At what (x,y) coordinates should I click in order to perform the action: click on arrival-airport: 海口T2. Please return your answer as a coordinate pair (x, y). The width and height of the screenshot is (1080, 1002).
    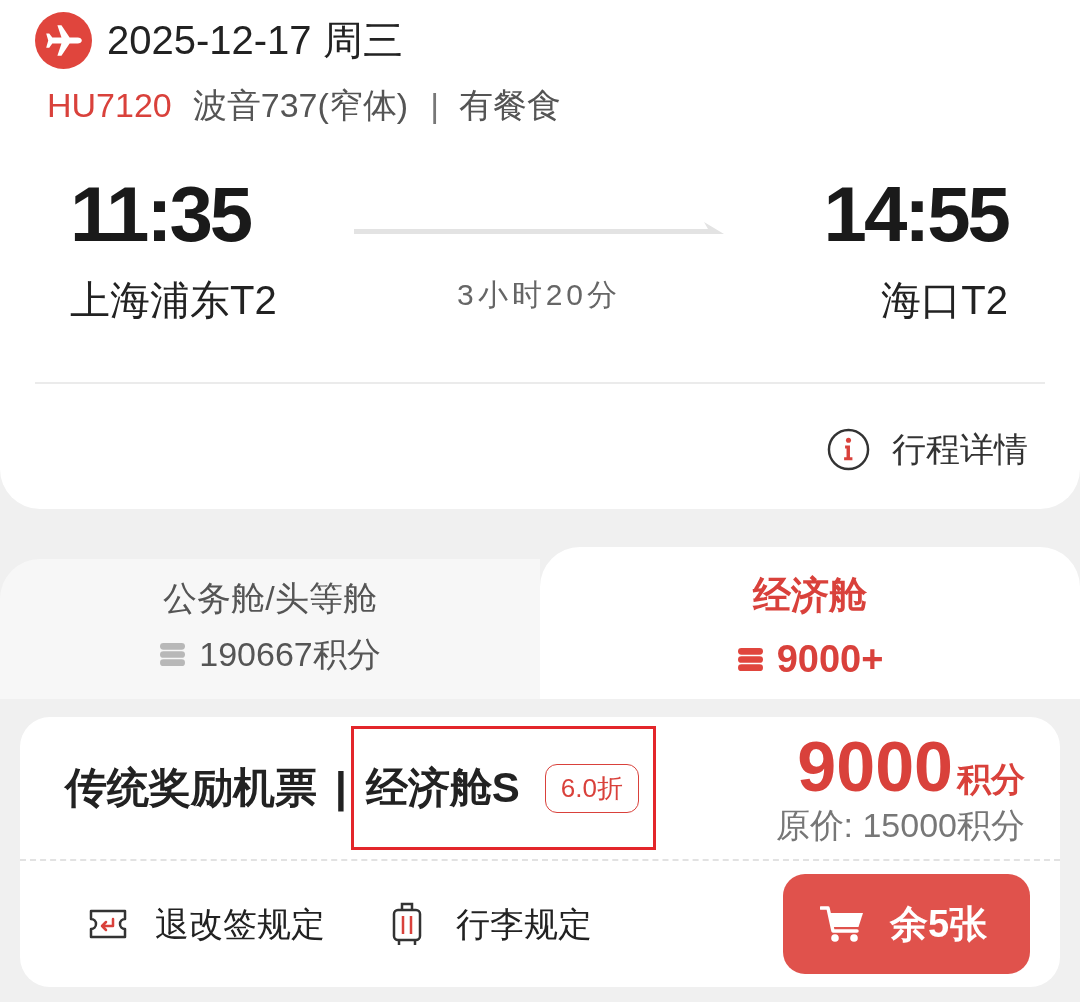
    Looking at the image, I should click on (944, 300).